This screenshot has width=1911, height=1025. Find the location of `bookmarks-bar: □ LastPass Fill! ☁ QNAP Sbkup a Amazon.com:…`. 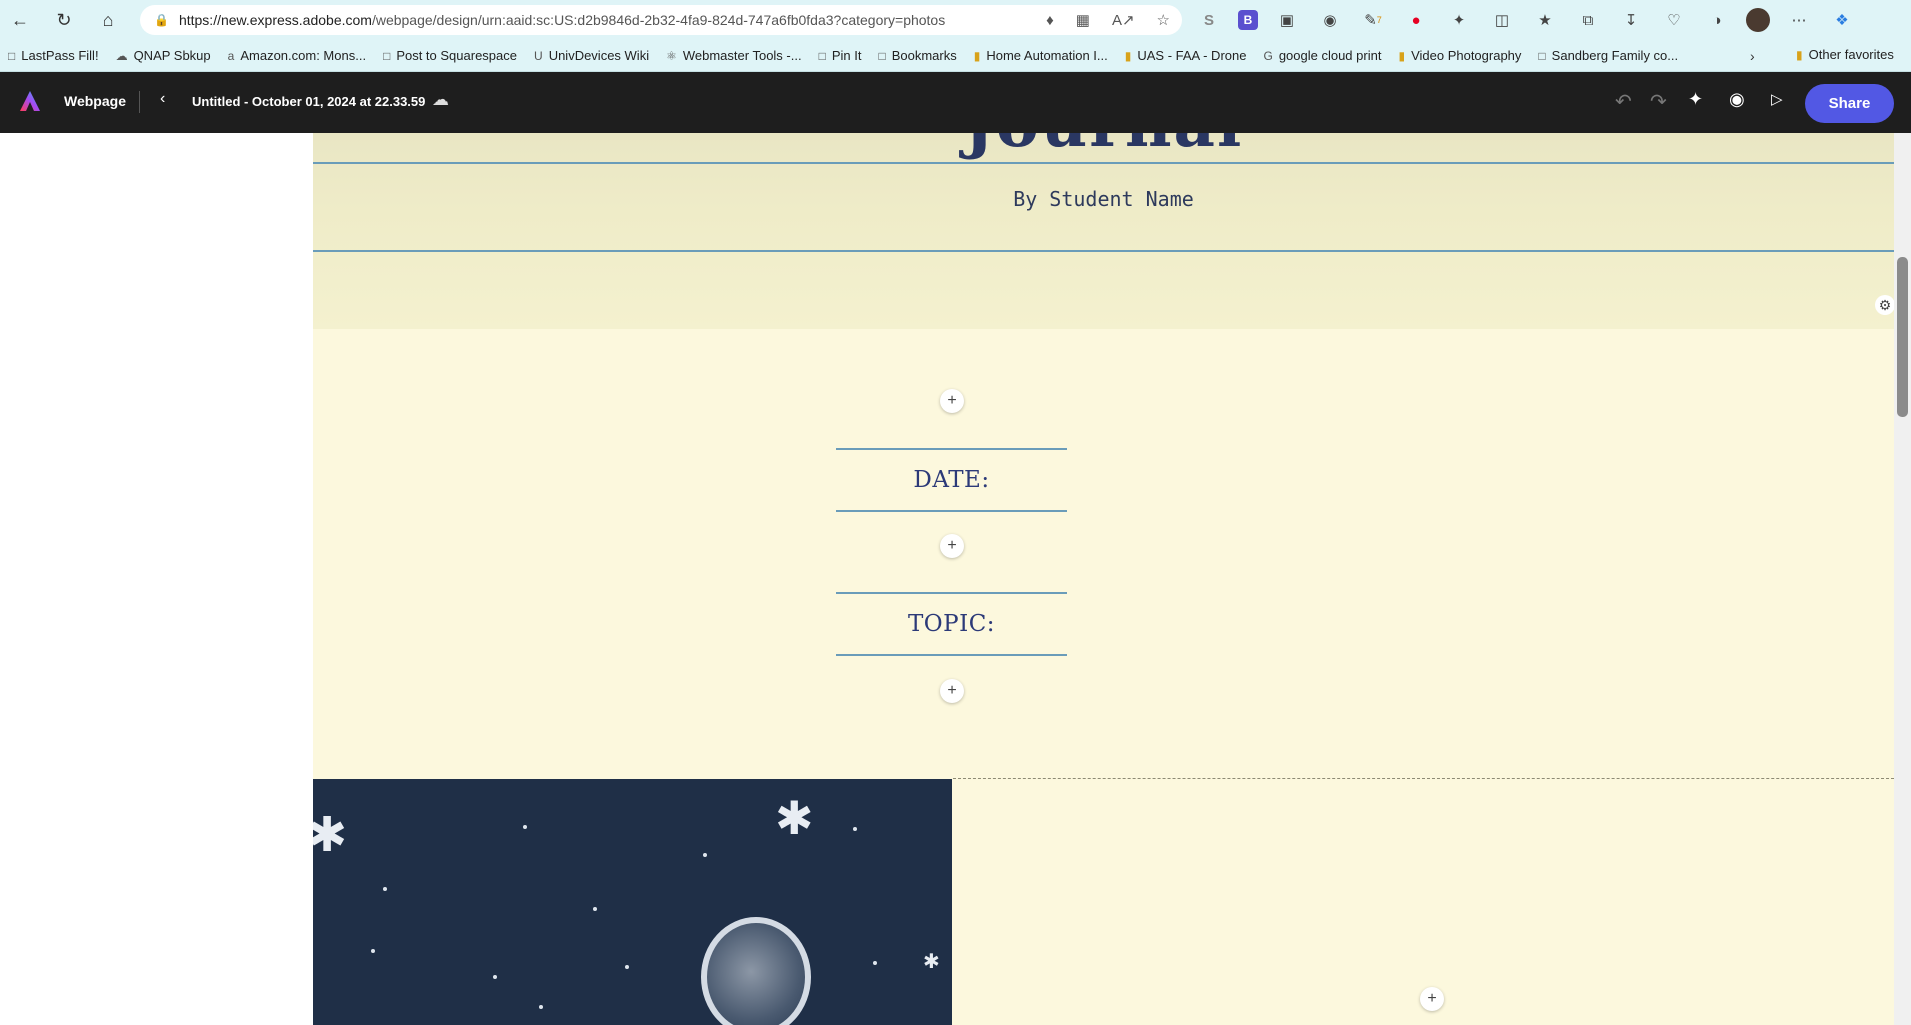

bookmarks-bar: □ LastPass Fill! ☁ QNAP Sbkup a Amazon.com:… is located at coordinates (955, 56).